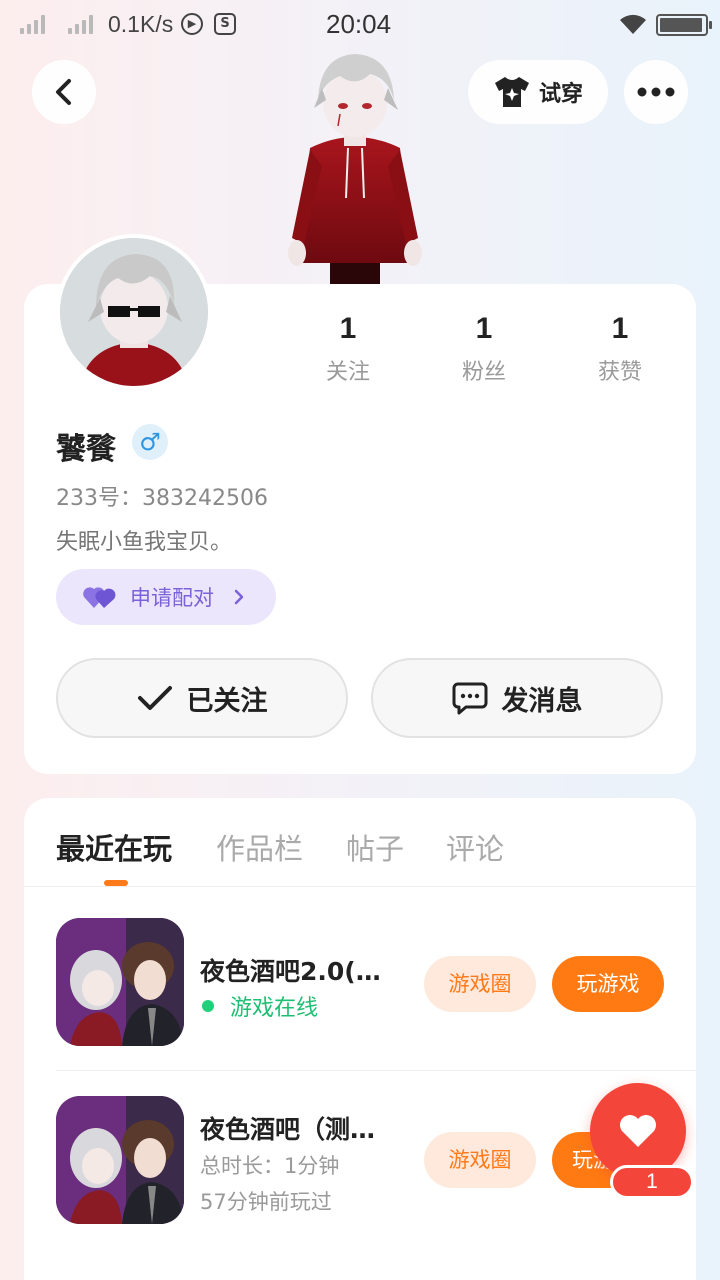 This screenshot has width=720, height=1280. I want to click on like-count-badge: 1, so click(652, 1182).